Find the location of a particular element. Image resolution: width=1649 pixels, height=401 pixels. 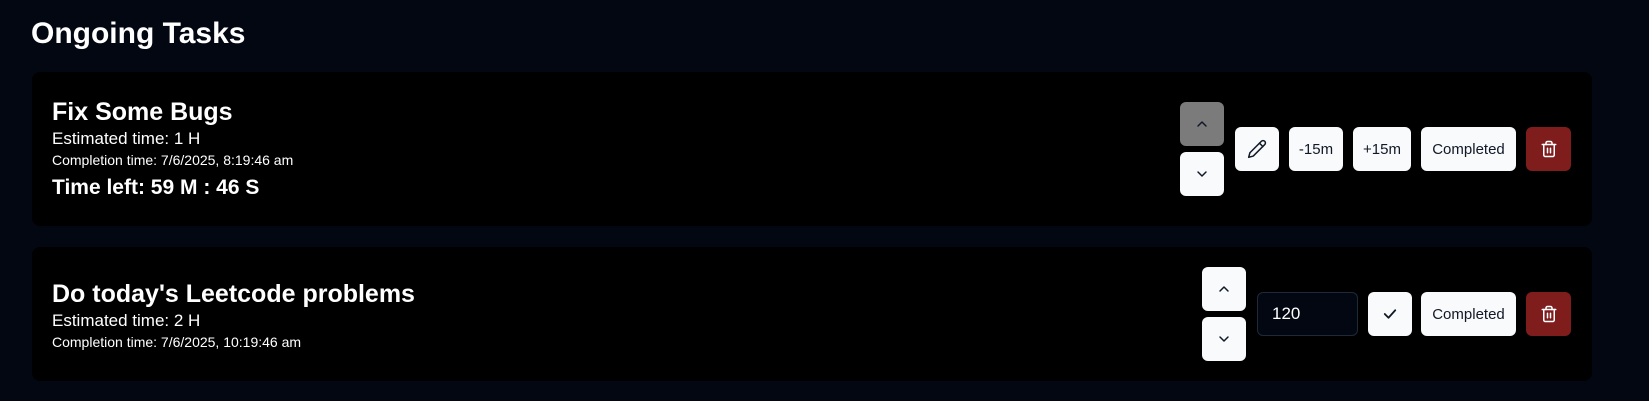

page-title: Ongoing Tasks is located at coordinates (138, 33).